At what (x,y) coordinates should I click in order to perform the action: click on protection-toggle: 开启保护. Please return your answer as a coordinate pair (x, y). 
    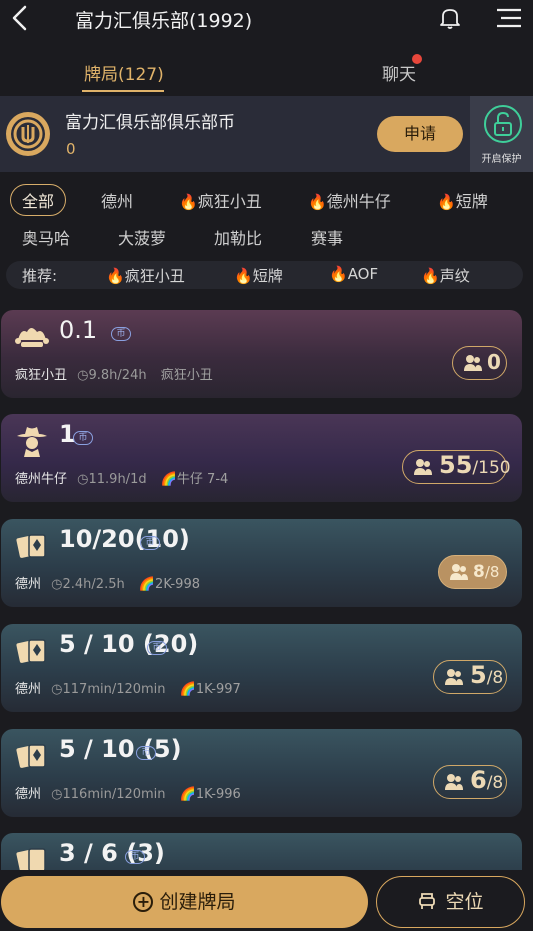
    Looking at the image, I should click on (501, 134).